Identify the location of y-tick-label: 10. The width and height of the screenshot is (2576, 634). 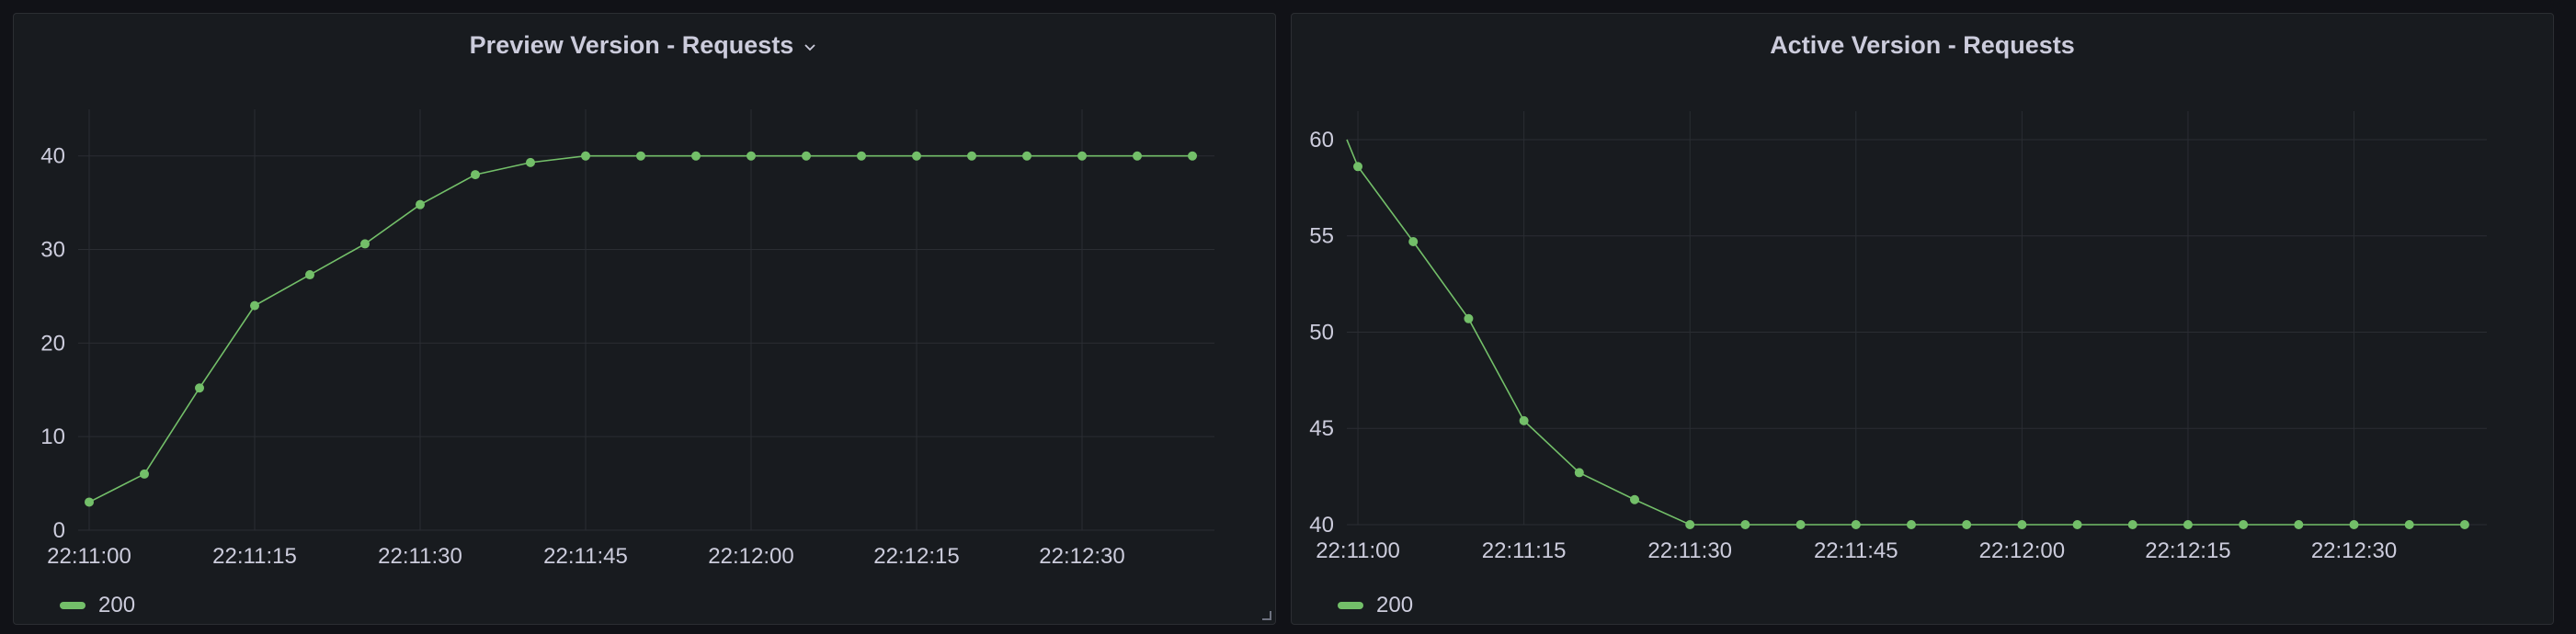
(52, 437).